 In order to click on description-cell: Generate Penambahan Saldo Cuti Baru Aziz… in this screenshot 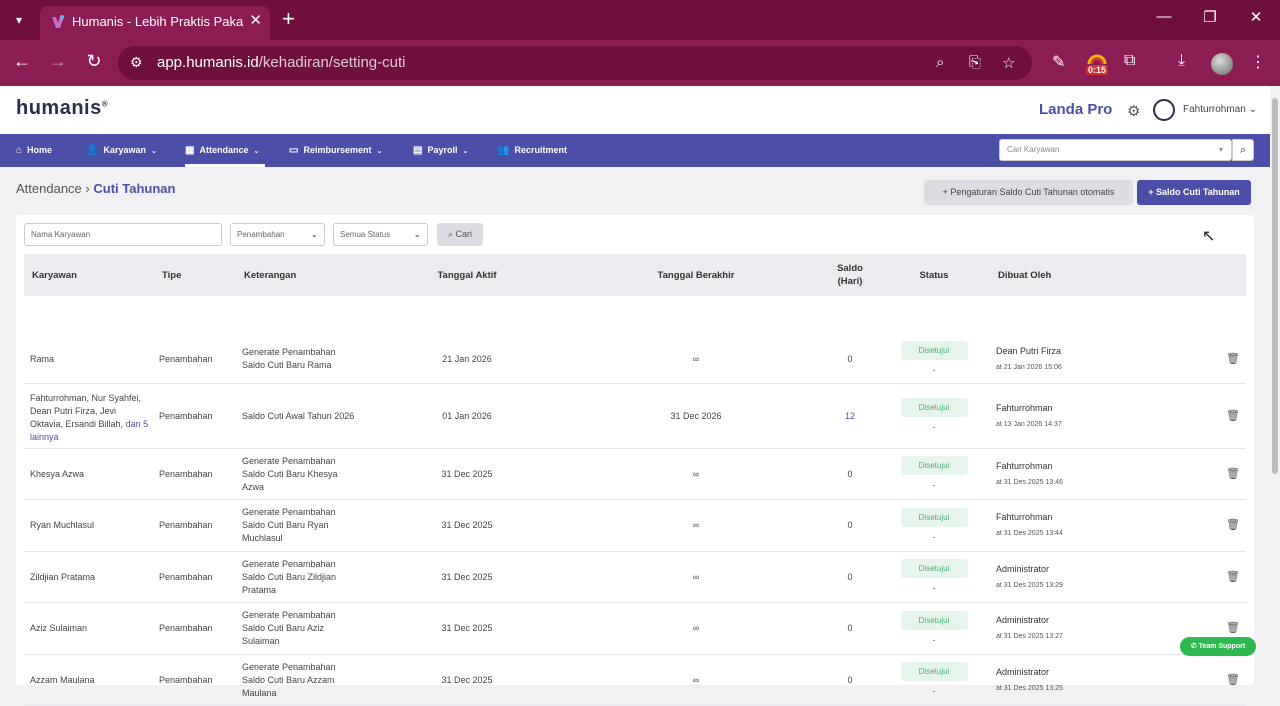, I will do `click(289, 628)`.